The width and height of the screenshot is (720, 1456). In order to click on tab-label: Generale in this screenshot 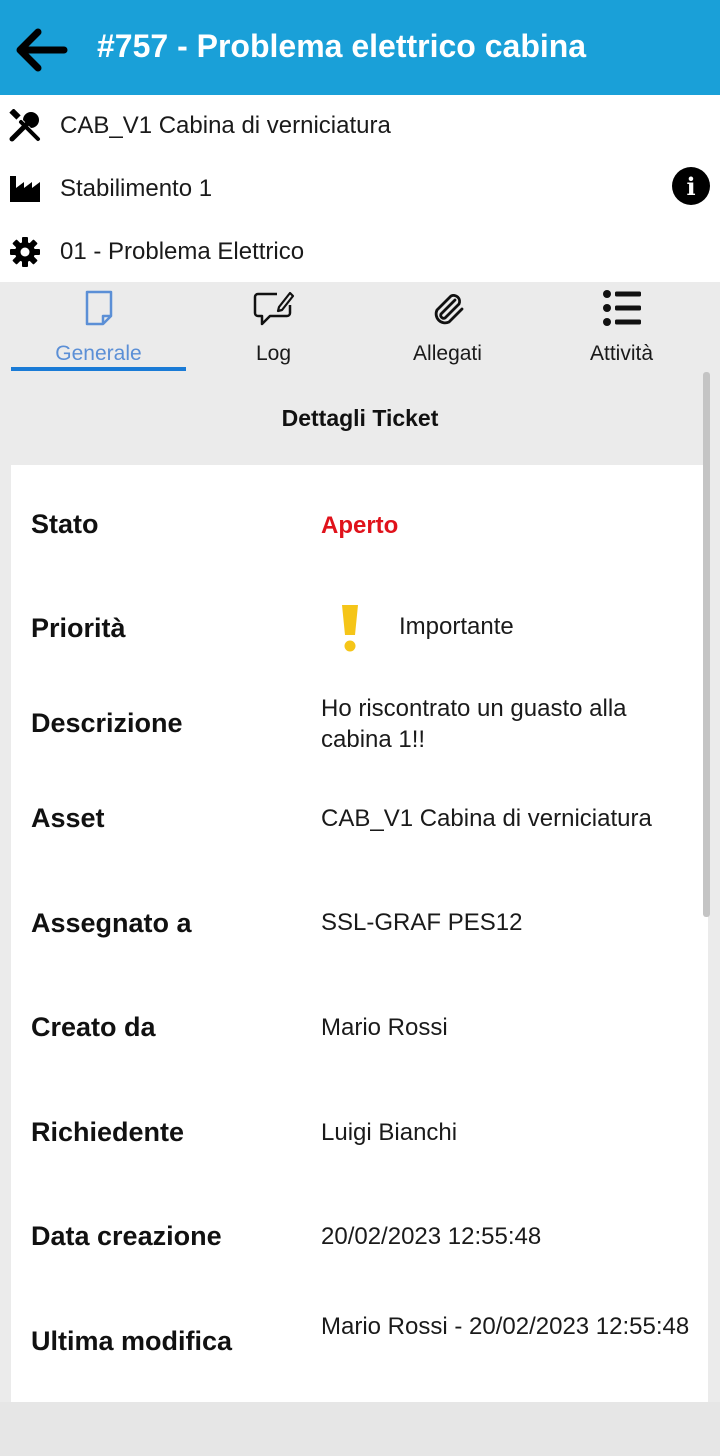, I will do `click(98, 353)`.